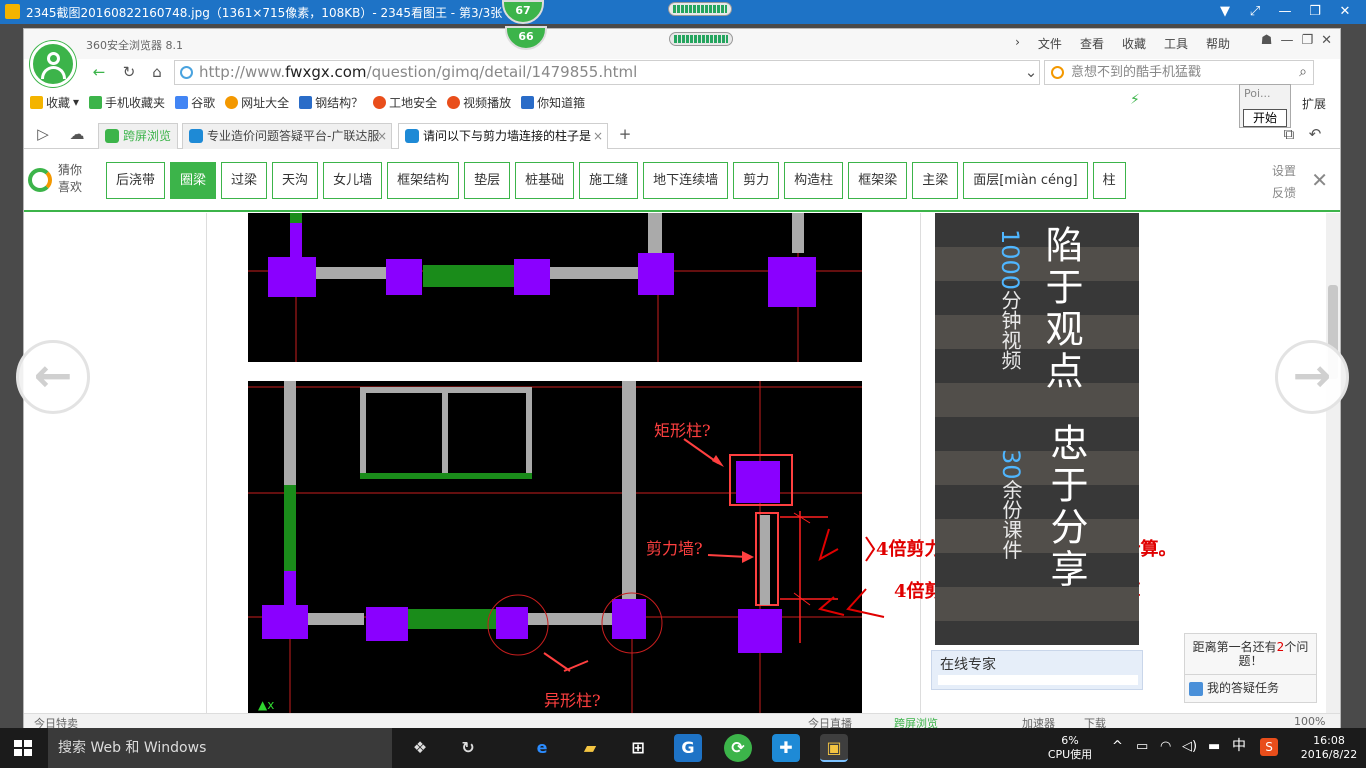 The width and height of the screenshot is (1366, 768). I want to click on undo-close-icon: ↶, so click(1315, 134).